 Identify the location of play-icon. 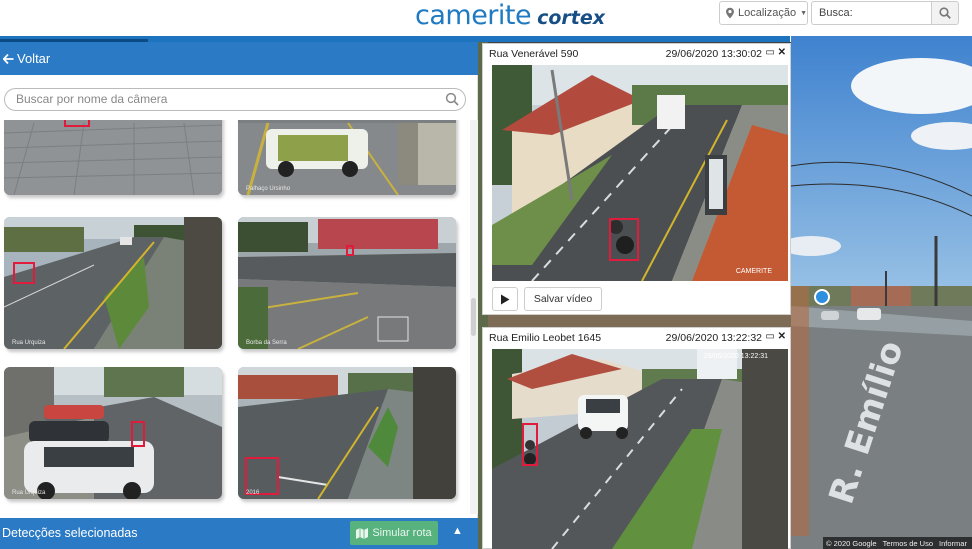
(505, 299).